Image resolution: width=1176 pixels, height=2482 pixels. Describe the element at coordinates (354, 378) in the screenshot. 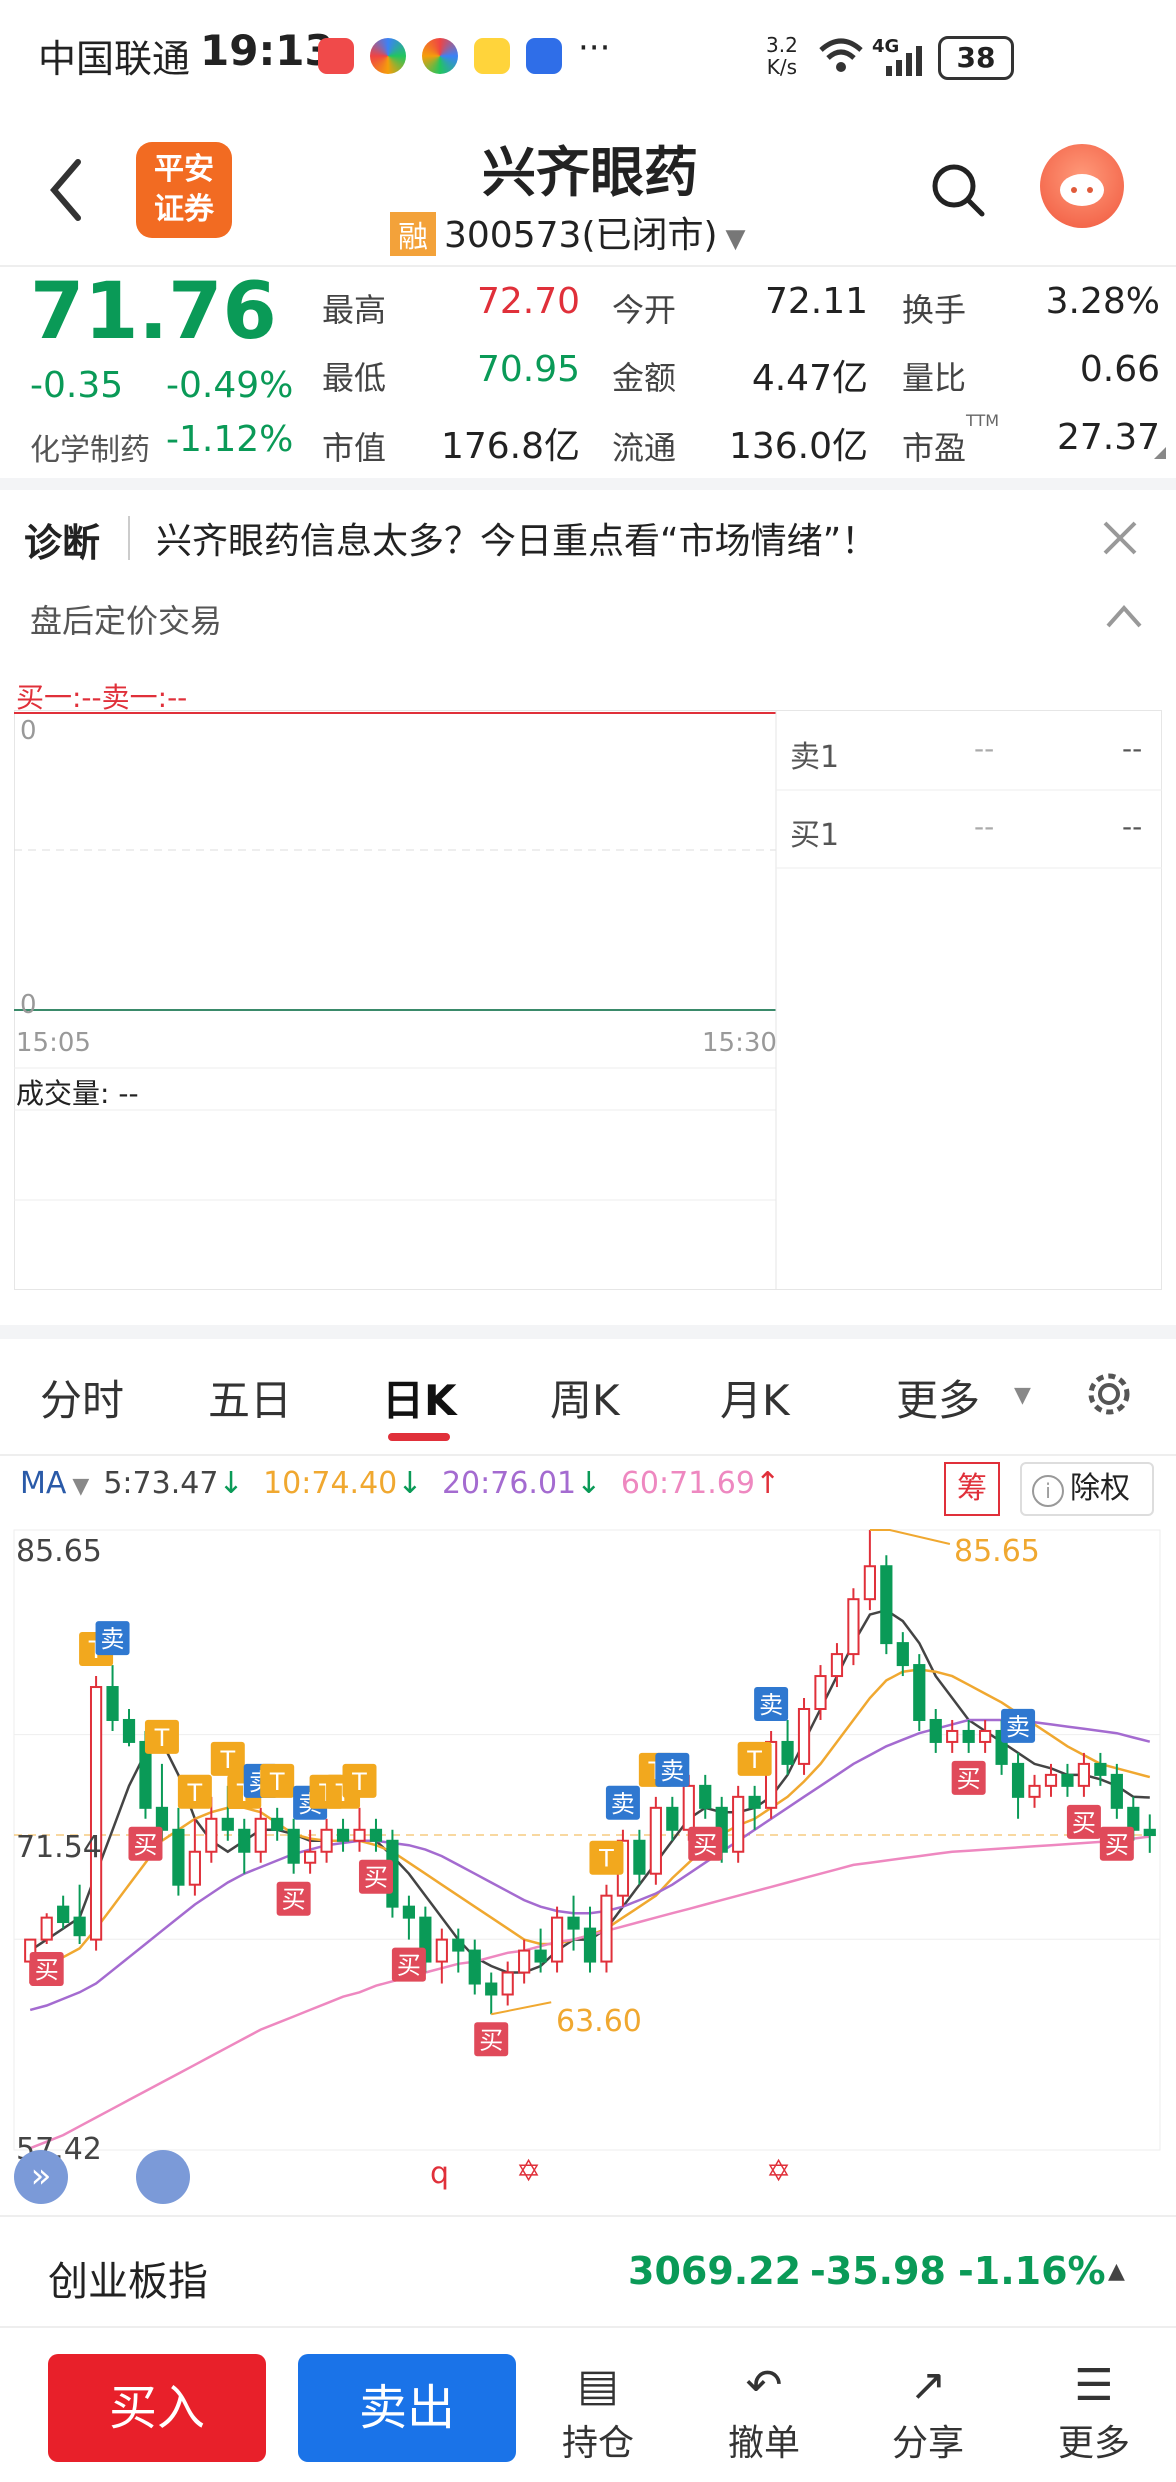

I see `low-label: 最低` at that location.